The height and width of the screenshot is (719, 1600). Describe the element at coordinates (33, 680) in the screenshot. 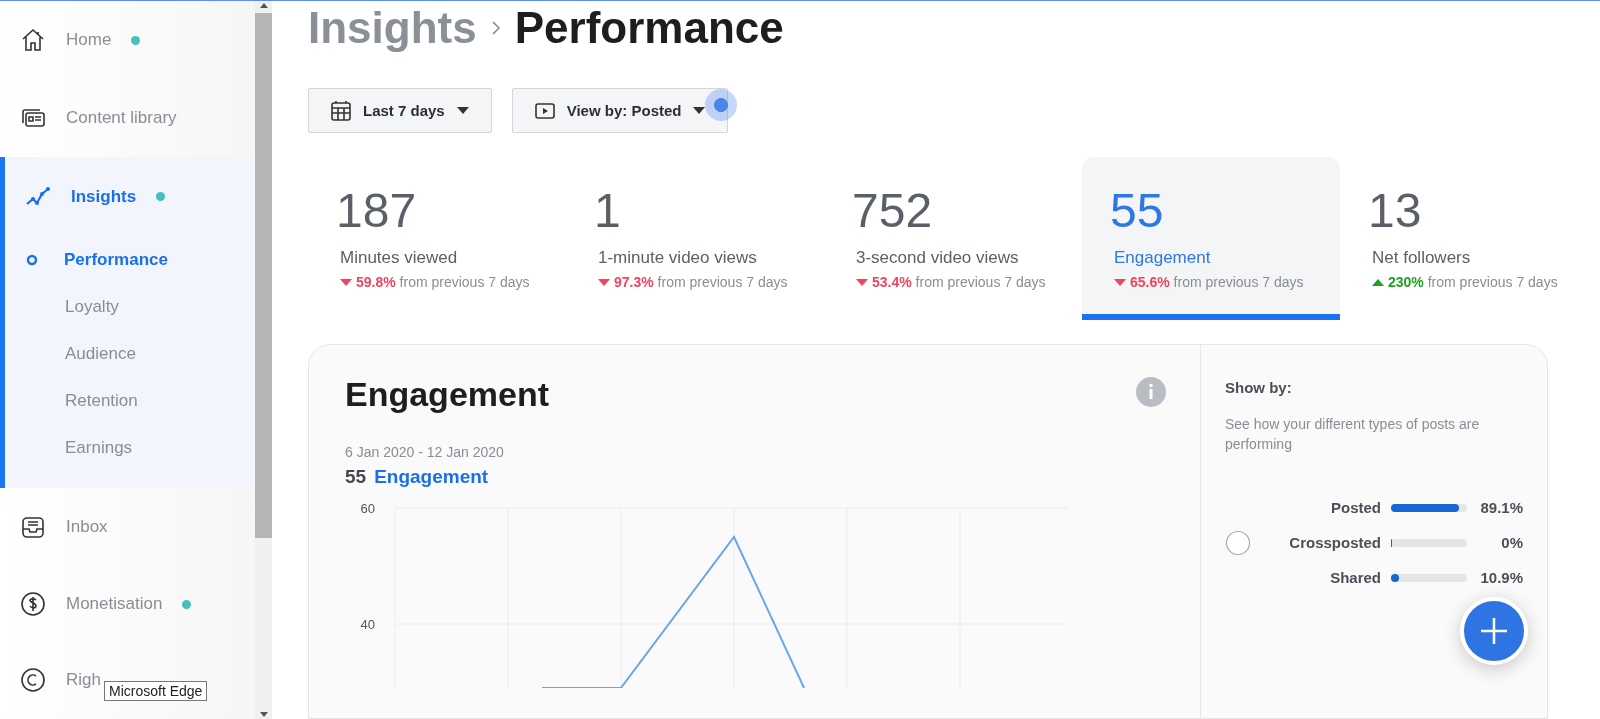

I see `copyright-icon` at that location.